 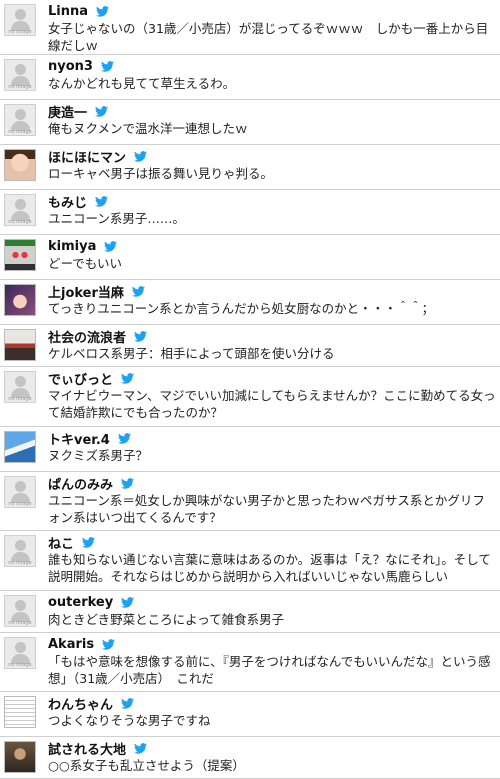 I want to click on comment-body: 上joker当麻 てっきりユニコーン系とか言うんだから処女厨なのかと・・・＾＾；, so click(x=272, y=301).